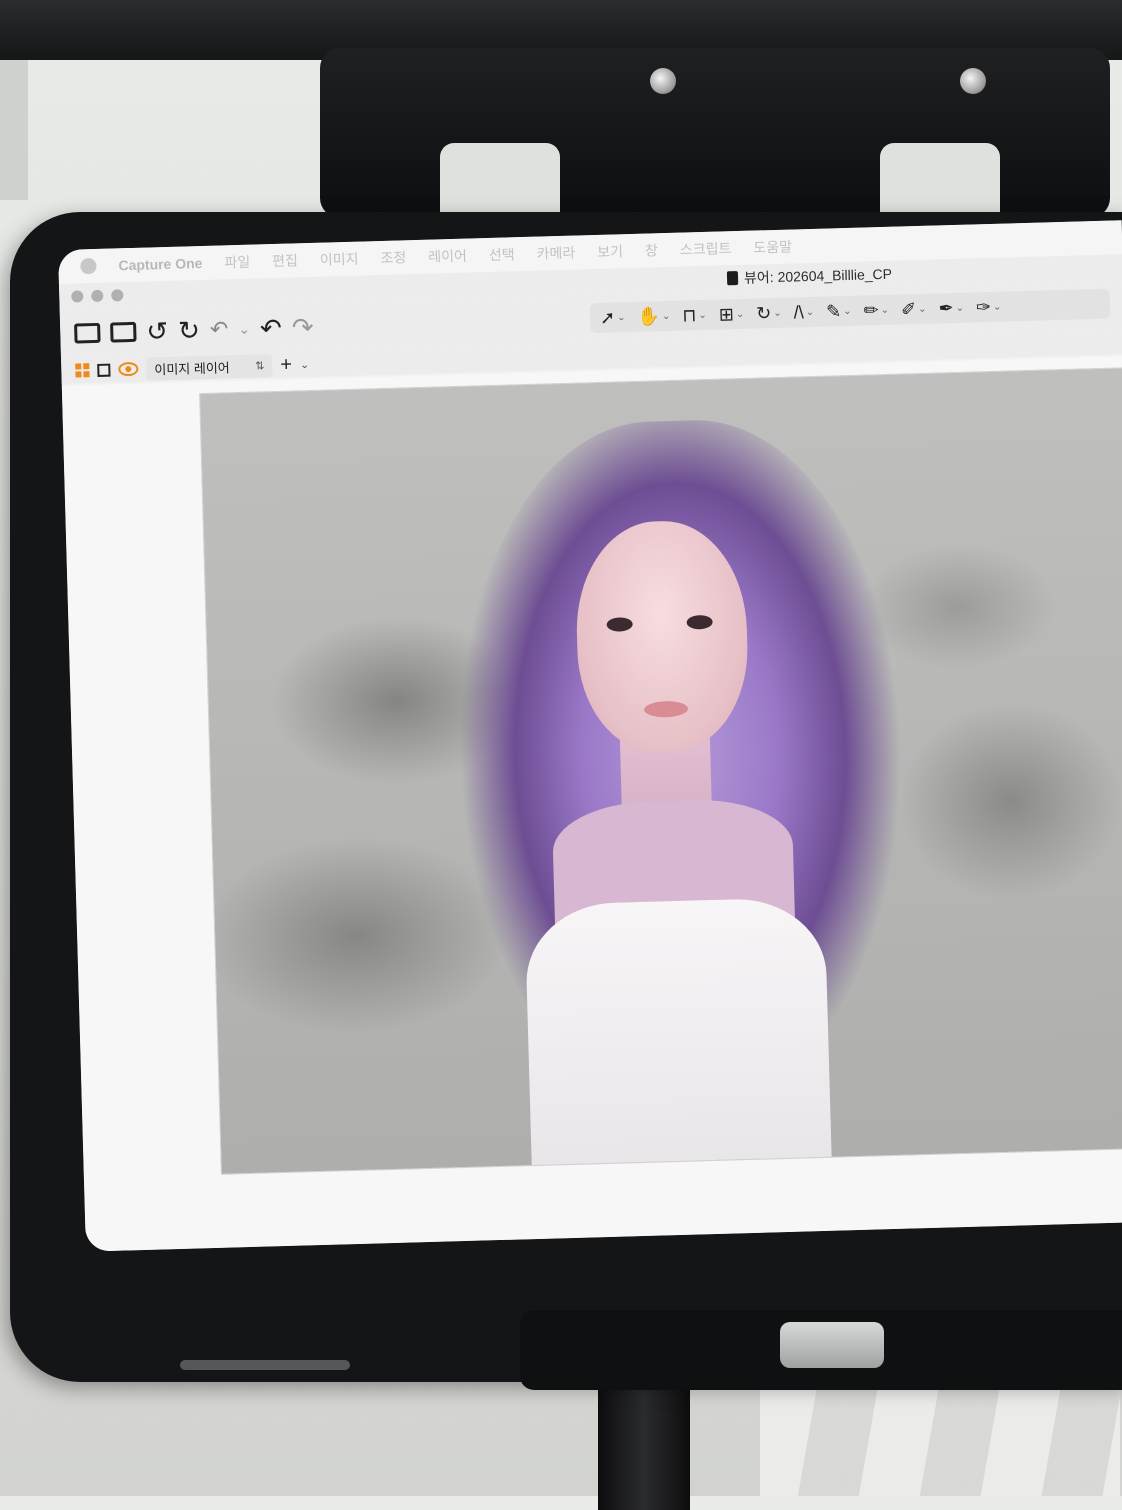 The height and width of the screenshot is (1510, 1122). I want to click on picker-icon: ✎ ⌄, so click(839, 311).